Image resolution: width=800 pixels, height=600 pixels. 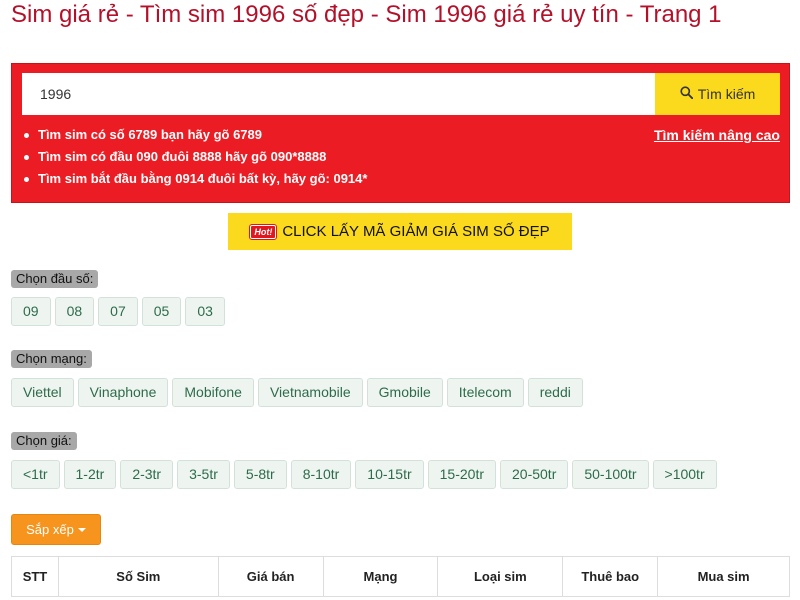 I want to click on column-header: Thuê bao, so click(x=610, y=576).